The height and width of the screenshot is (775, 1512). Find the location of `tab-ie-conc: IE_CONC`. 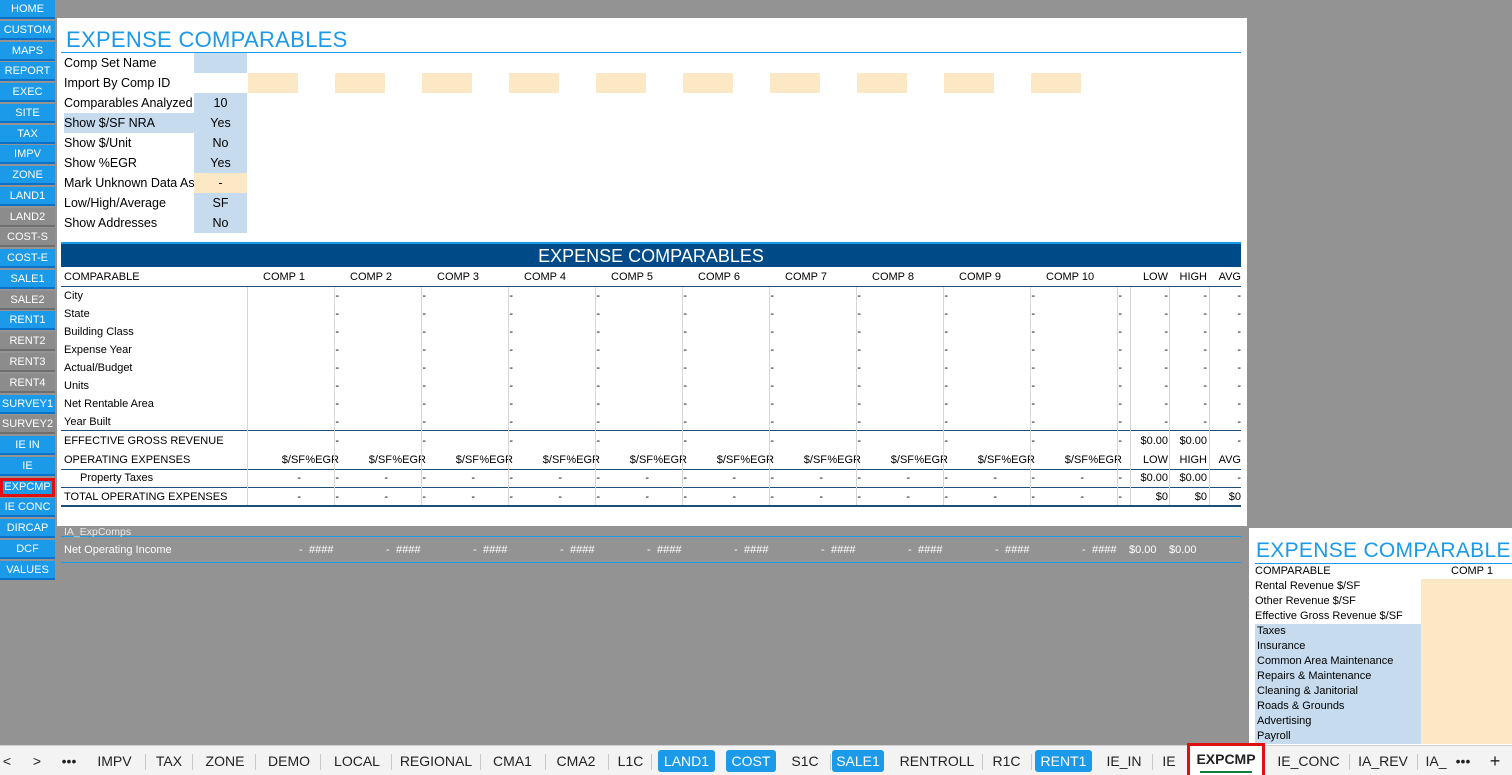

tab-ie-conc: IE_CONC is located at coordinates (1308, 761).